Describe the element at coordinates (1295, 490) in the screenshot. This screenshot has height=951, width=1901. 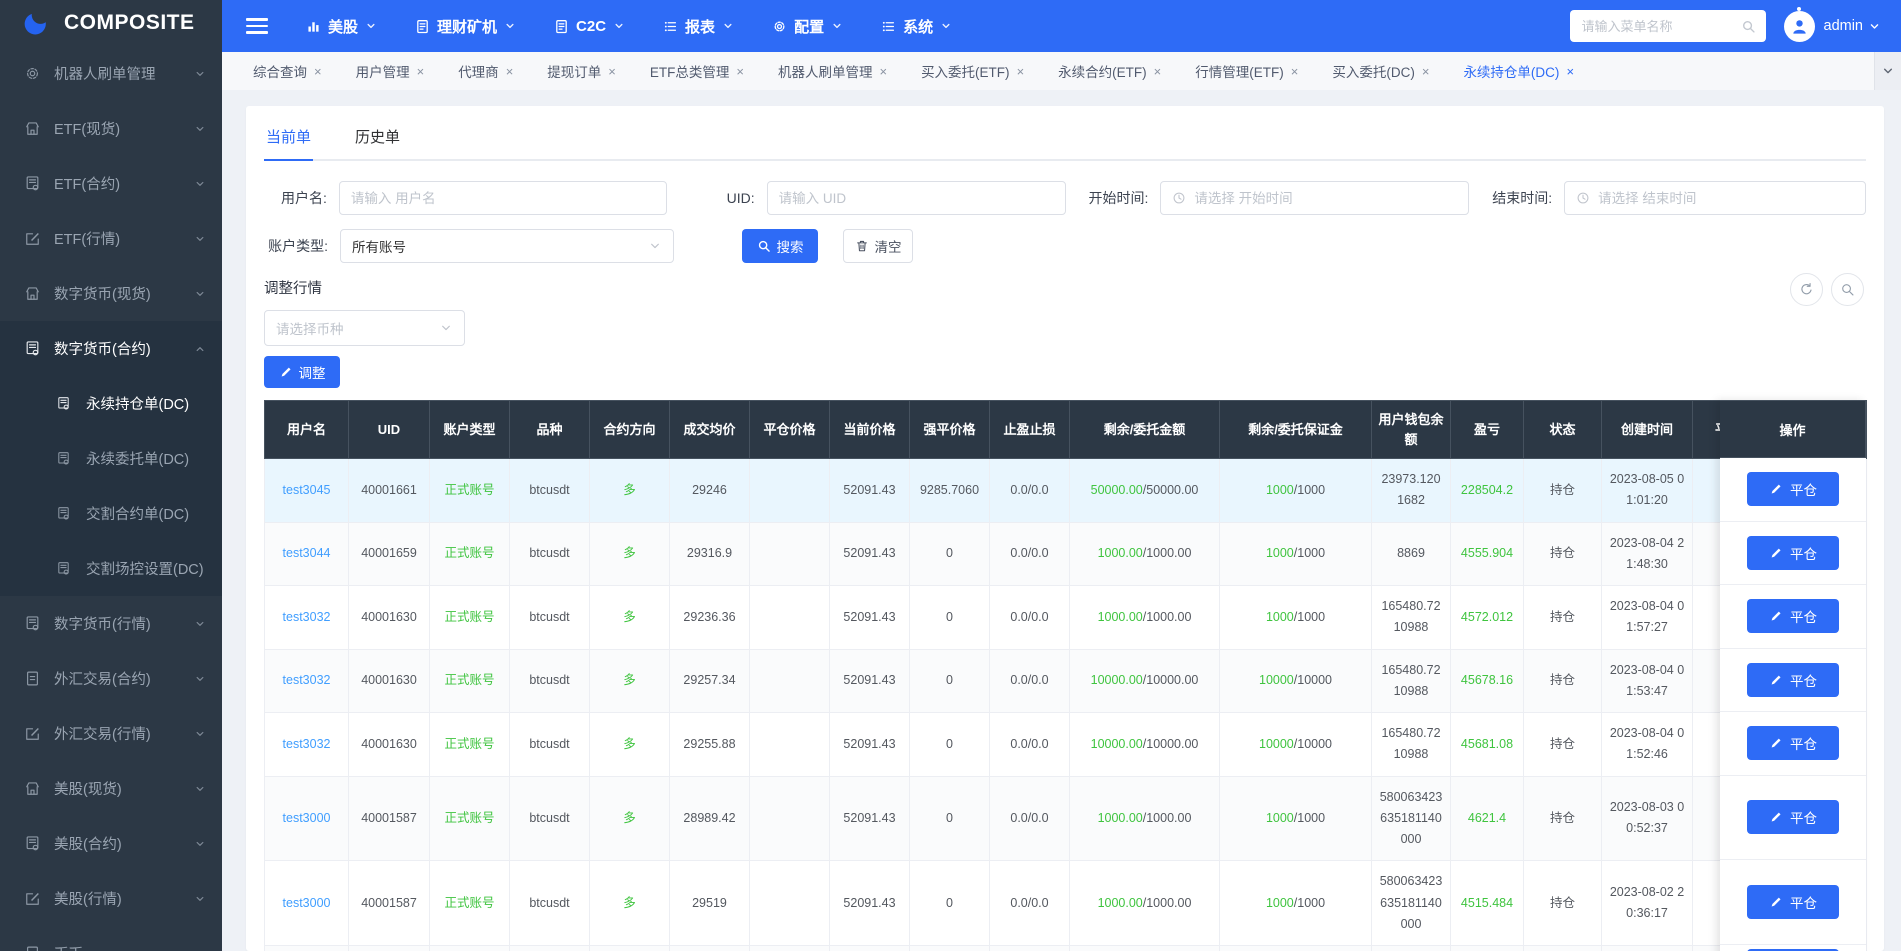
I see `table-cell: 1000/1000` at that location.